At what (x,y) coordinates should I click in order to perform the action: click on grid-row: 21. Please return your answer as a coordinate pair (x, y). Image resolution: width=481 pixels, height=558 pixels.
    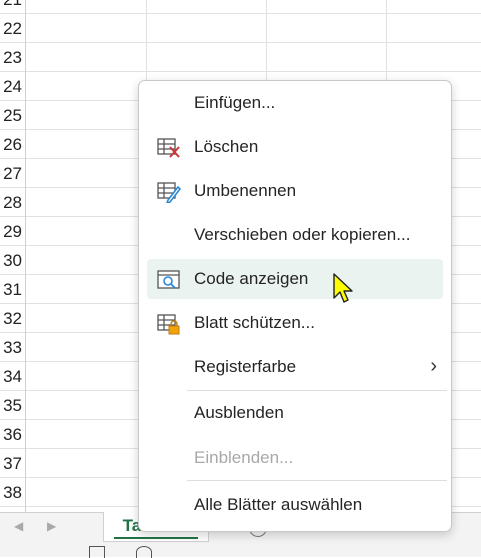
    Looking at the image, I should click on (240, 7).